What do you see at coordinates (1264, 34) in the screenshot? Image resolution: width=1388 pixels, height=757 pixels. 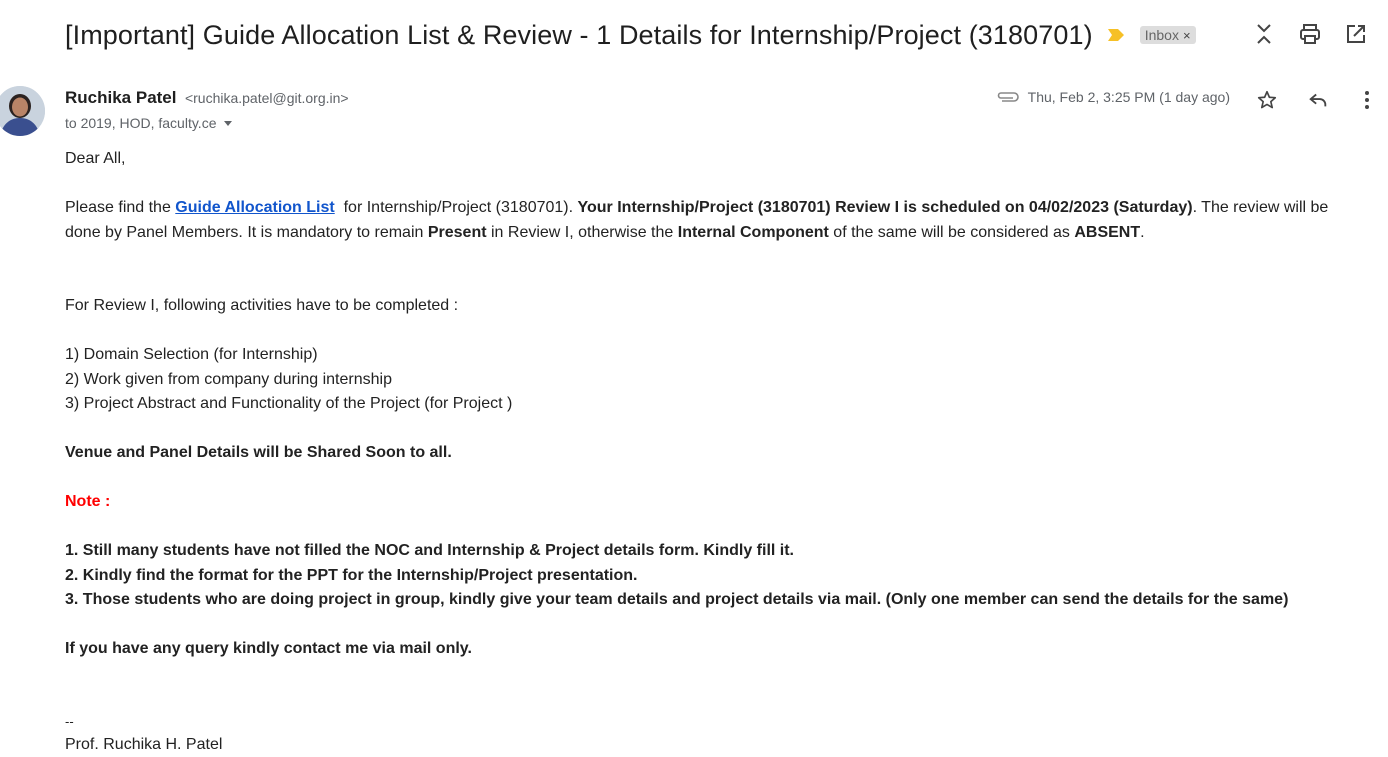 I see `expand-collapse-icon` at bounding box center [1264, 34].